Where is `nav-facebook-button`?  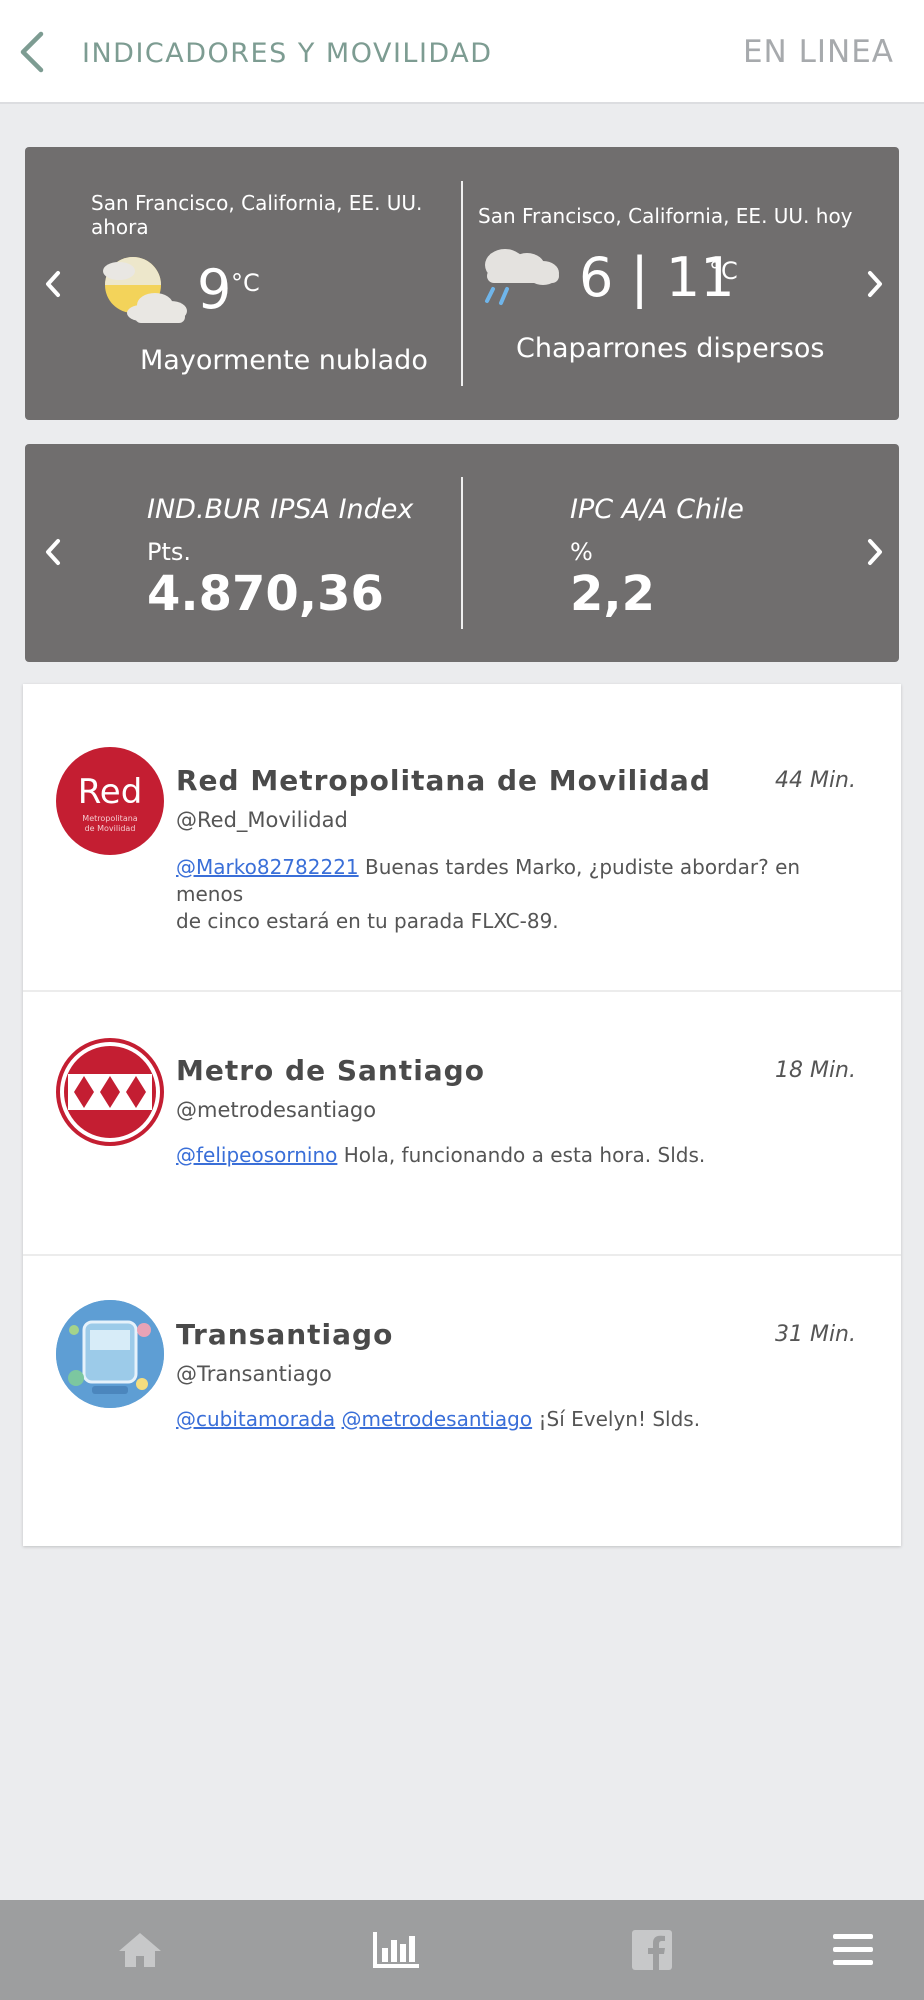
nav-facebook-button is located at coordinates (652, 1950).